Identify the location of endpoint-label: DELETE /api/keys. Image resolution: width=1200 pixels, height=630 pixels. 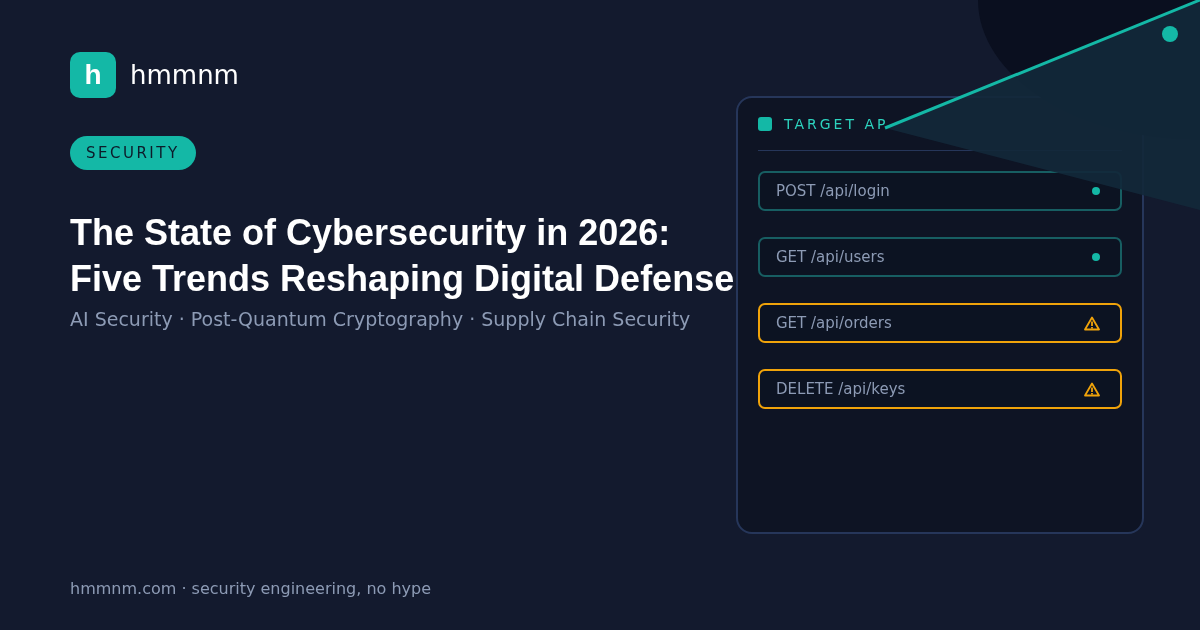
(841, 389).